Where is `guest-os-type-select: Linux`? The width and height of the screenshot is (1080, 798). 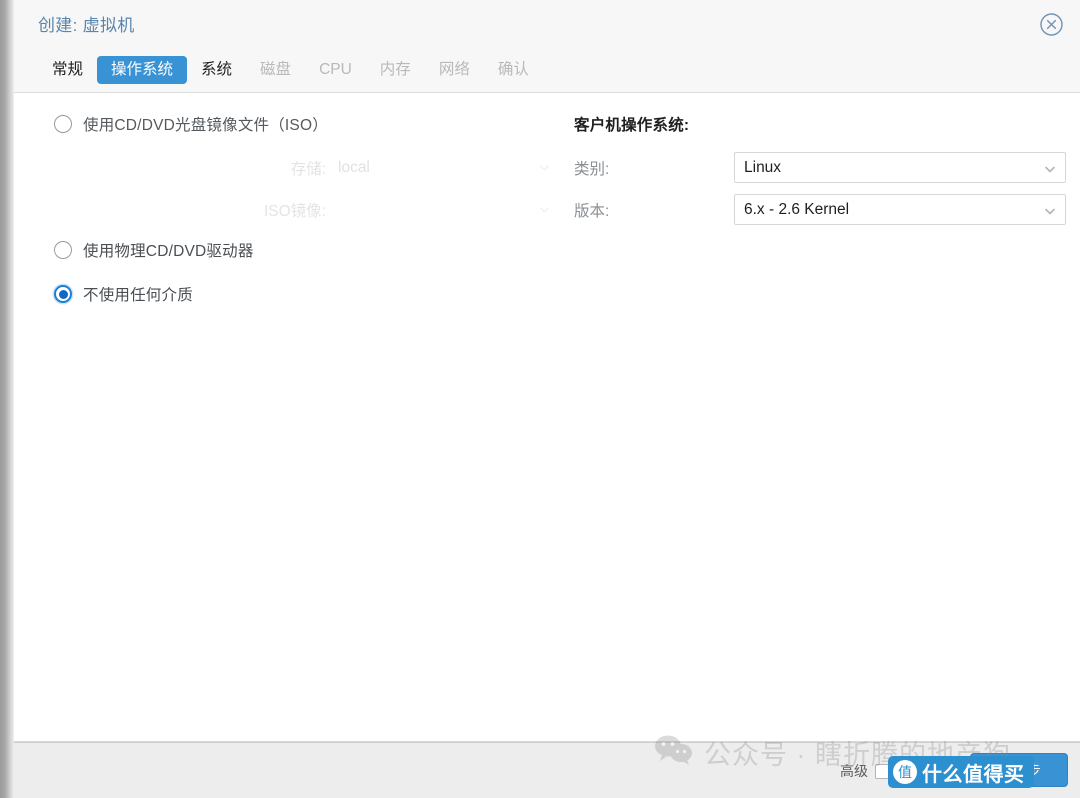
guest-os-type-select: Linux is located at coordinates (900, 167).